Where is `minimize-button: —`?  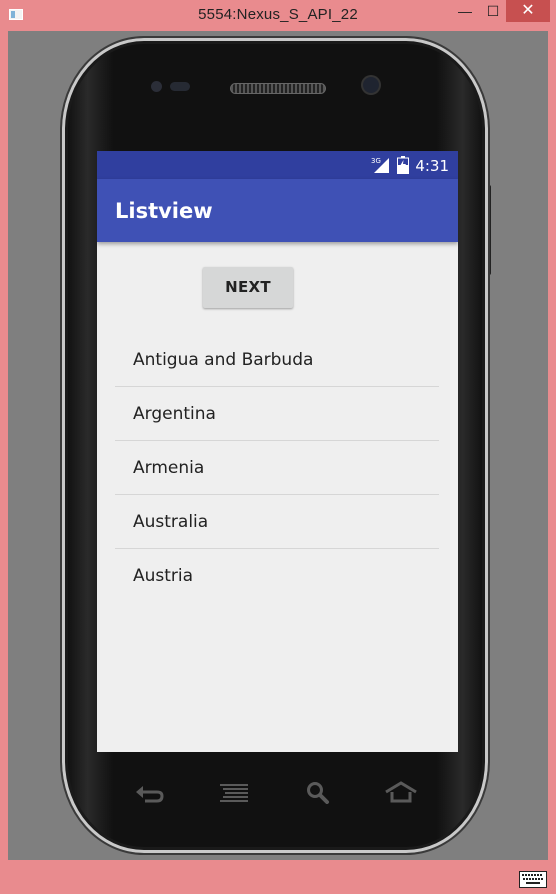
minimize-button: — is located at coordinates (465, 11).